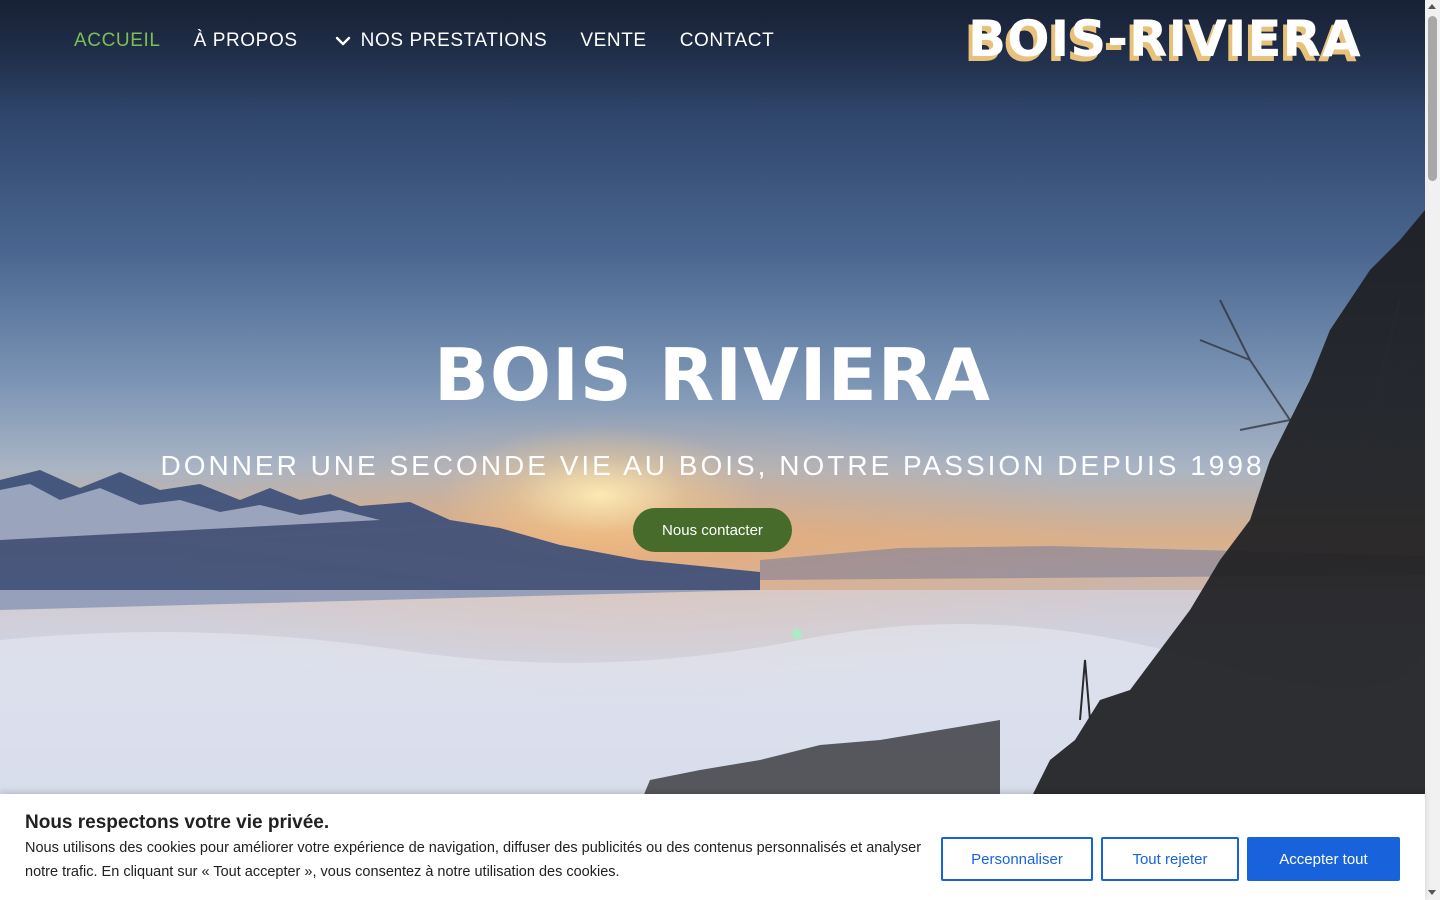 This screenshot has height=900, width=1440. What do you see at coordinates (1170, 859) in the screenshot?
I see `reject-all-button: Tout rejeter` at bounding box center [1170, 859].